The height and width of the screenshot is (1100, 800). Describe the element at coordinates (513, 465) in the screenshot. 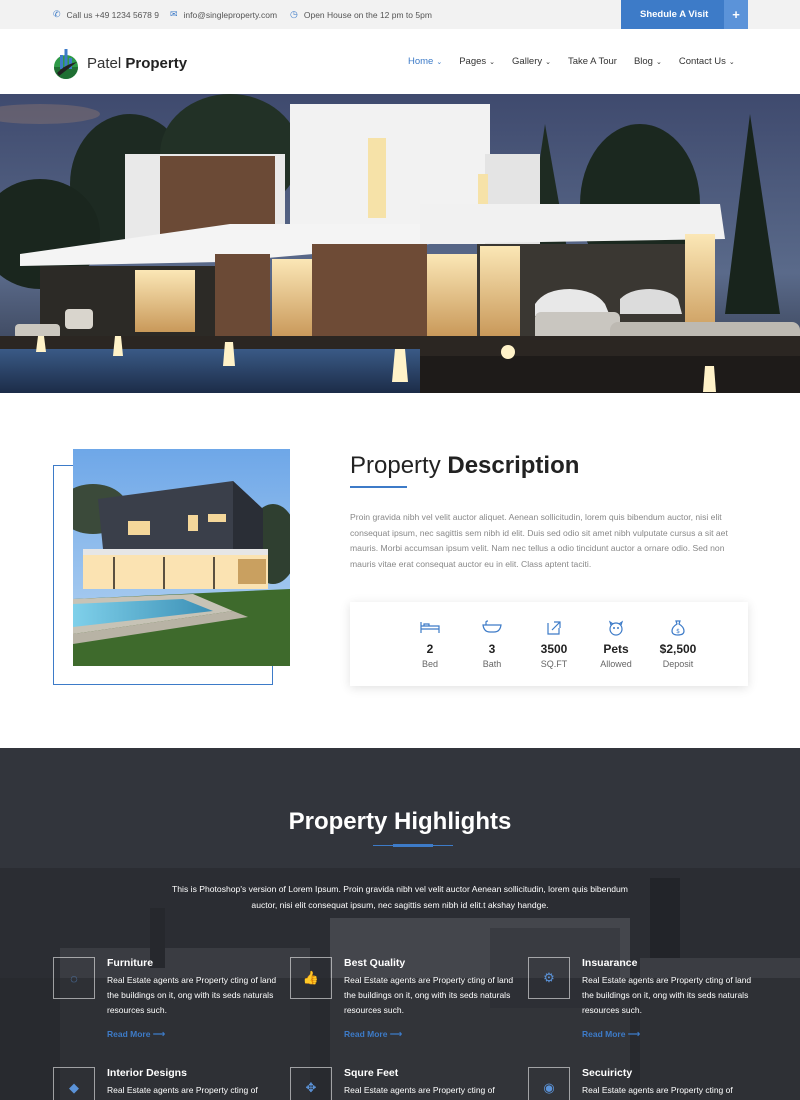

I see `title-bold: Description` at that location.